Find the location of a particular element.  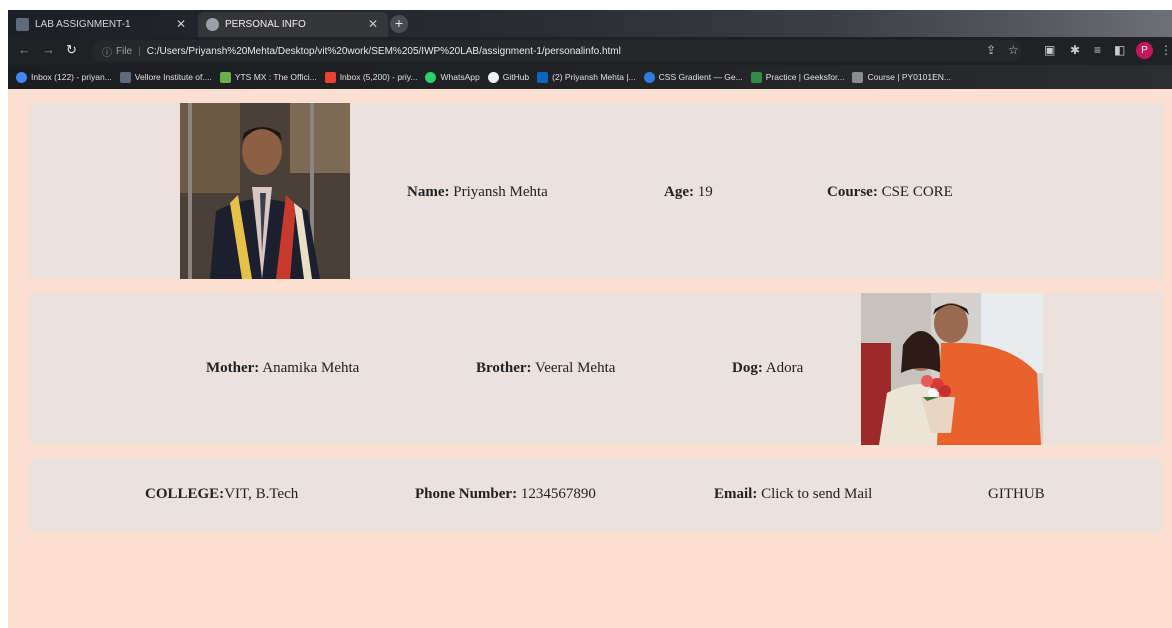

dog-value: Adora is located at coordinates (784, 368).